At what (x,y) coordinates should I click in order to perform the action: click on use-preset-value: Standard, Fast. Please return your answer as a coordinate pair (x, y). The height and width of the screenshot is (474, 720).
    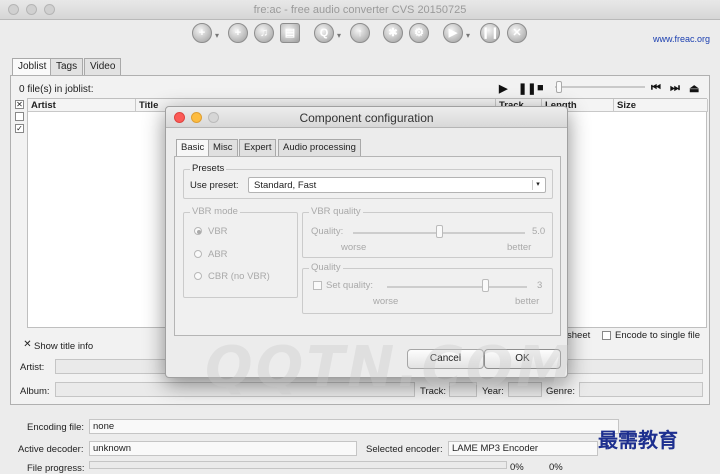
    Looking at the image, I should click on (285, 185).